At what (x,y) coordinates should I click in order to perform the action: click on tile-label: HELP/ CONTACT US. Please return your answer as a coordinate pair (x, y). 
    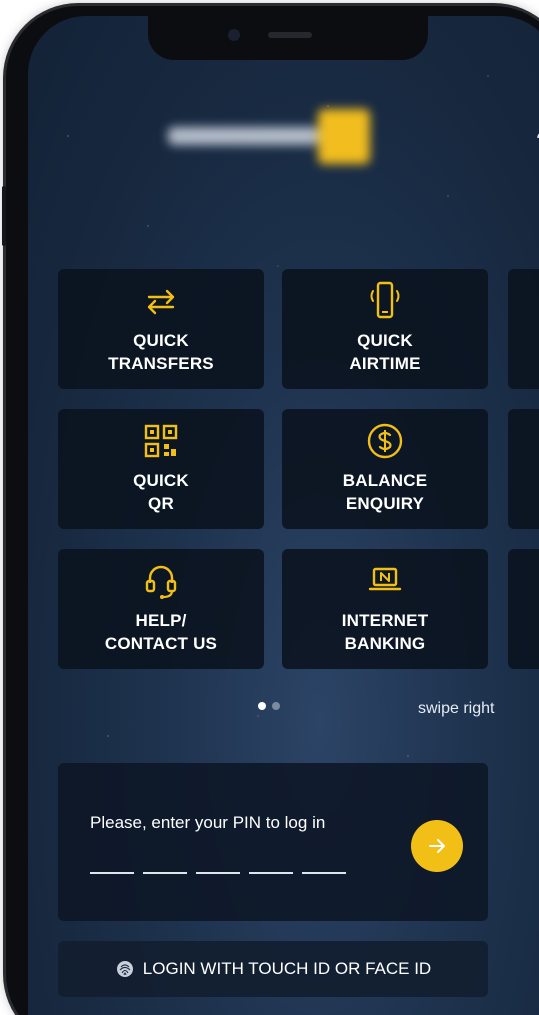
    Looking at the image, I should click on (161, 632).